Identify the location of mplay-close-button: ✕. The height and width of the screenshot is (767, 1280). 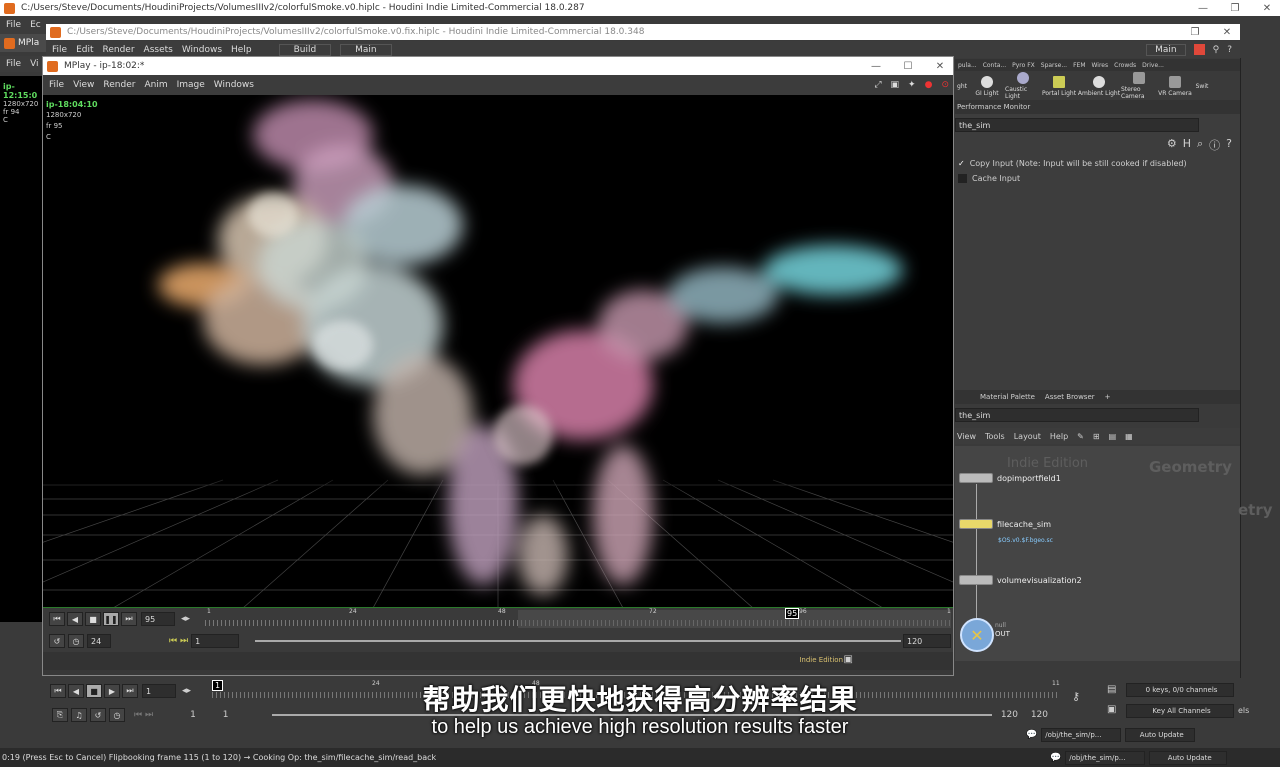
(940, 66).